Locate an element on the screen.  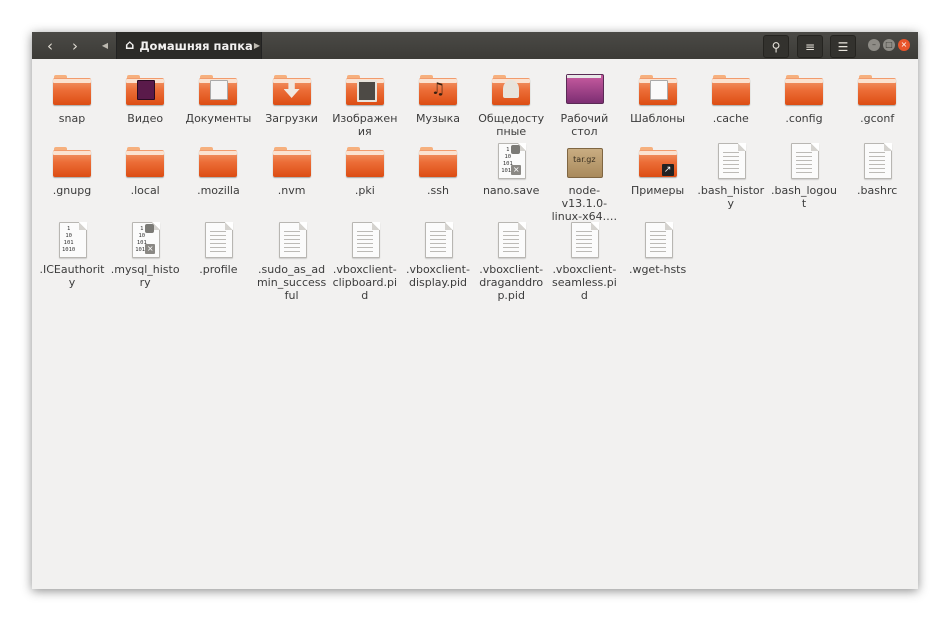
file-item: .vboxclient-seamless.pid is located at coordinates (584, 261).